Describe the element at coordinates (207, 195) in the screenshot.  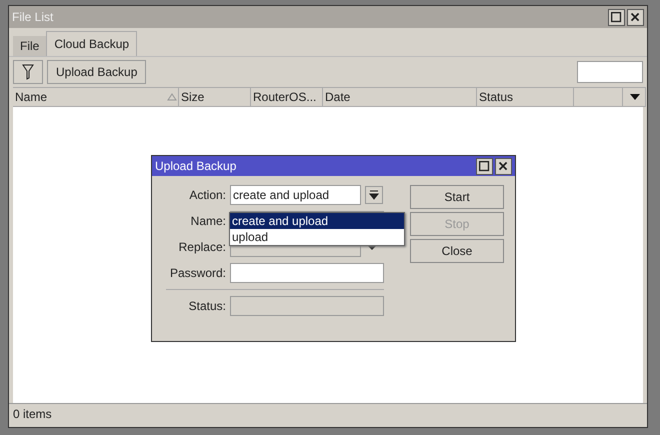
I see `field-label: Action:` at that location.